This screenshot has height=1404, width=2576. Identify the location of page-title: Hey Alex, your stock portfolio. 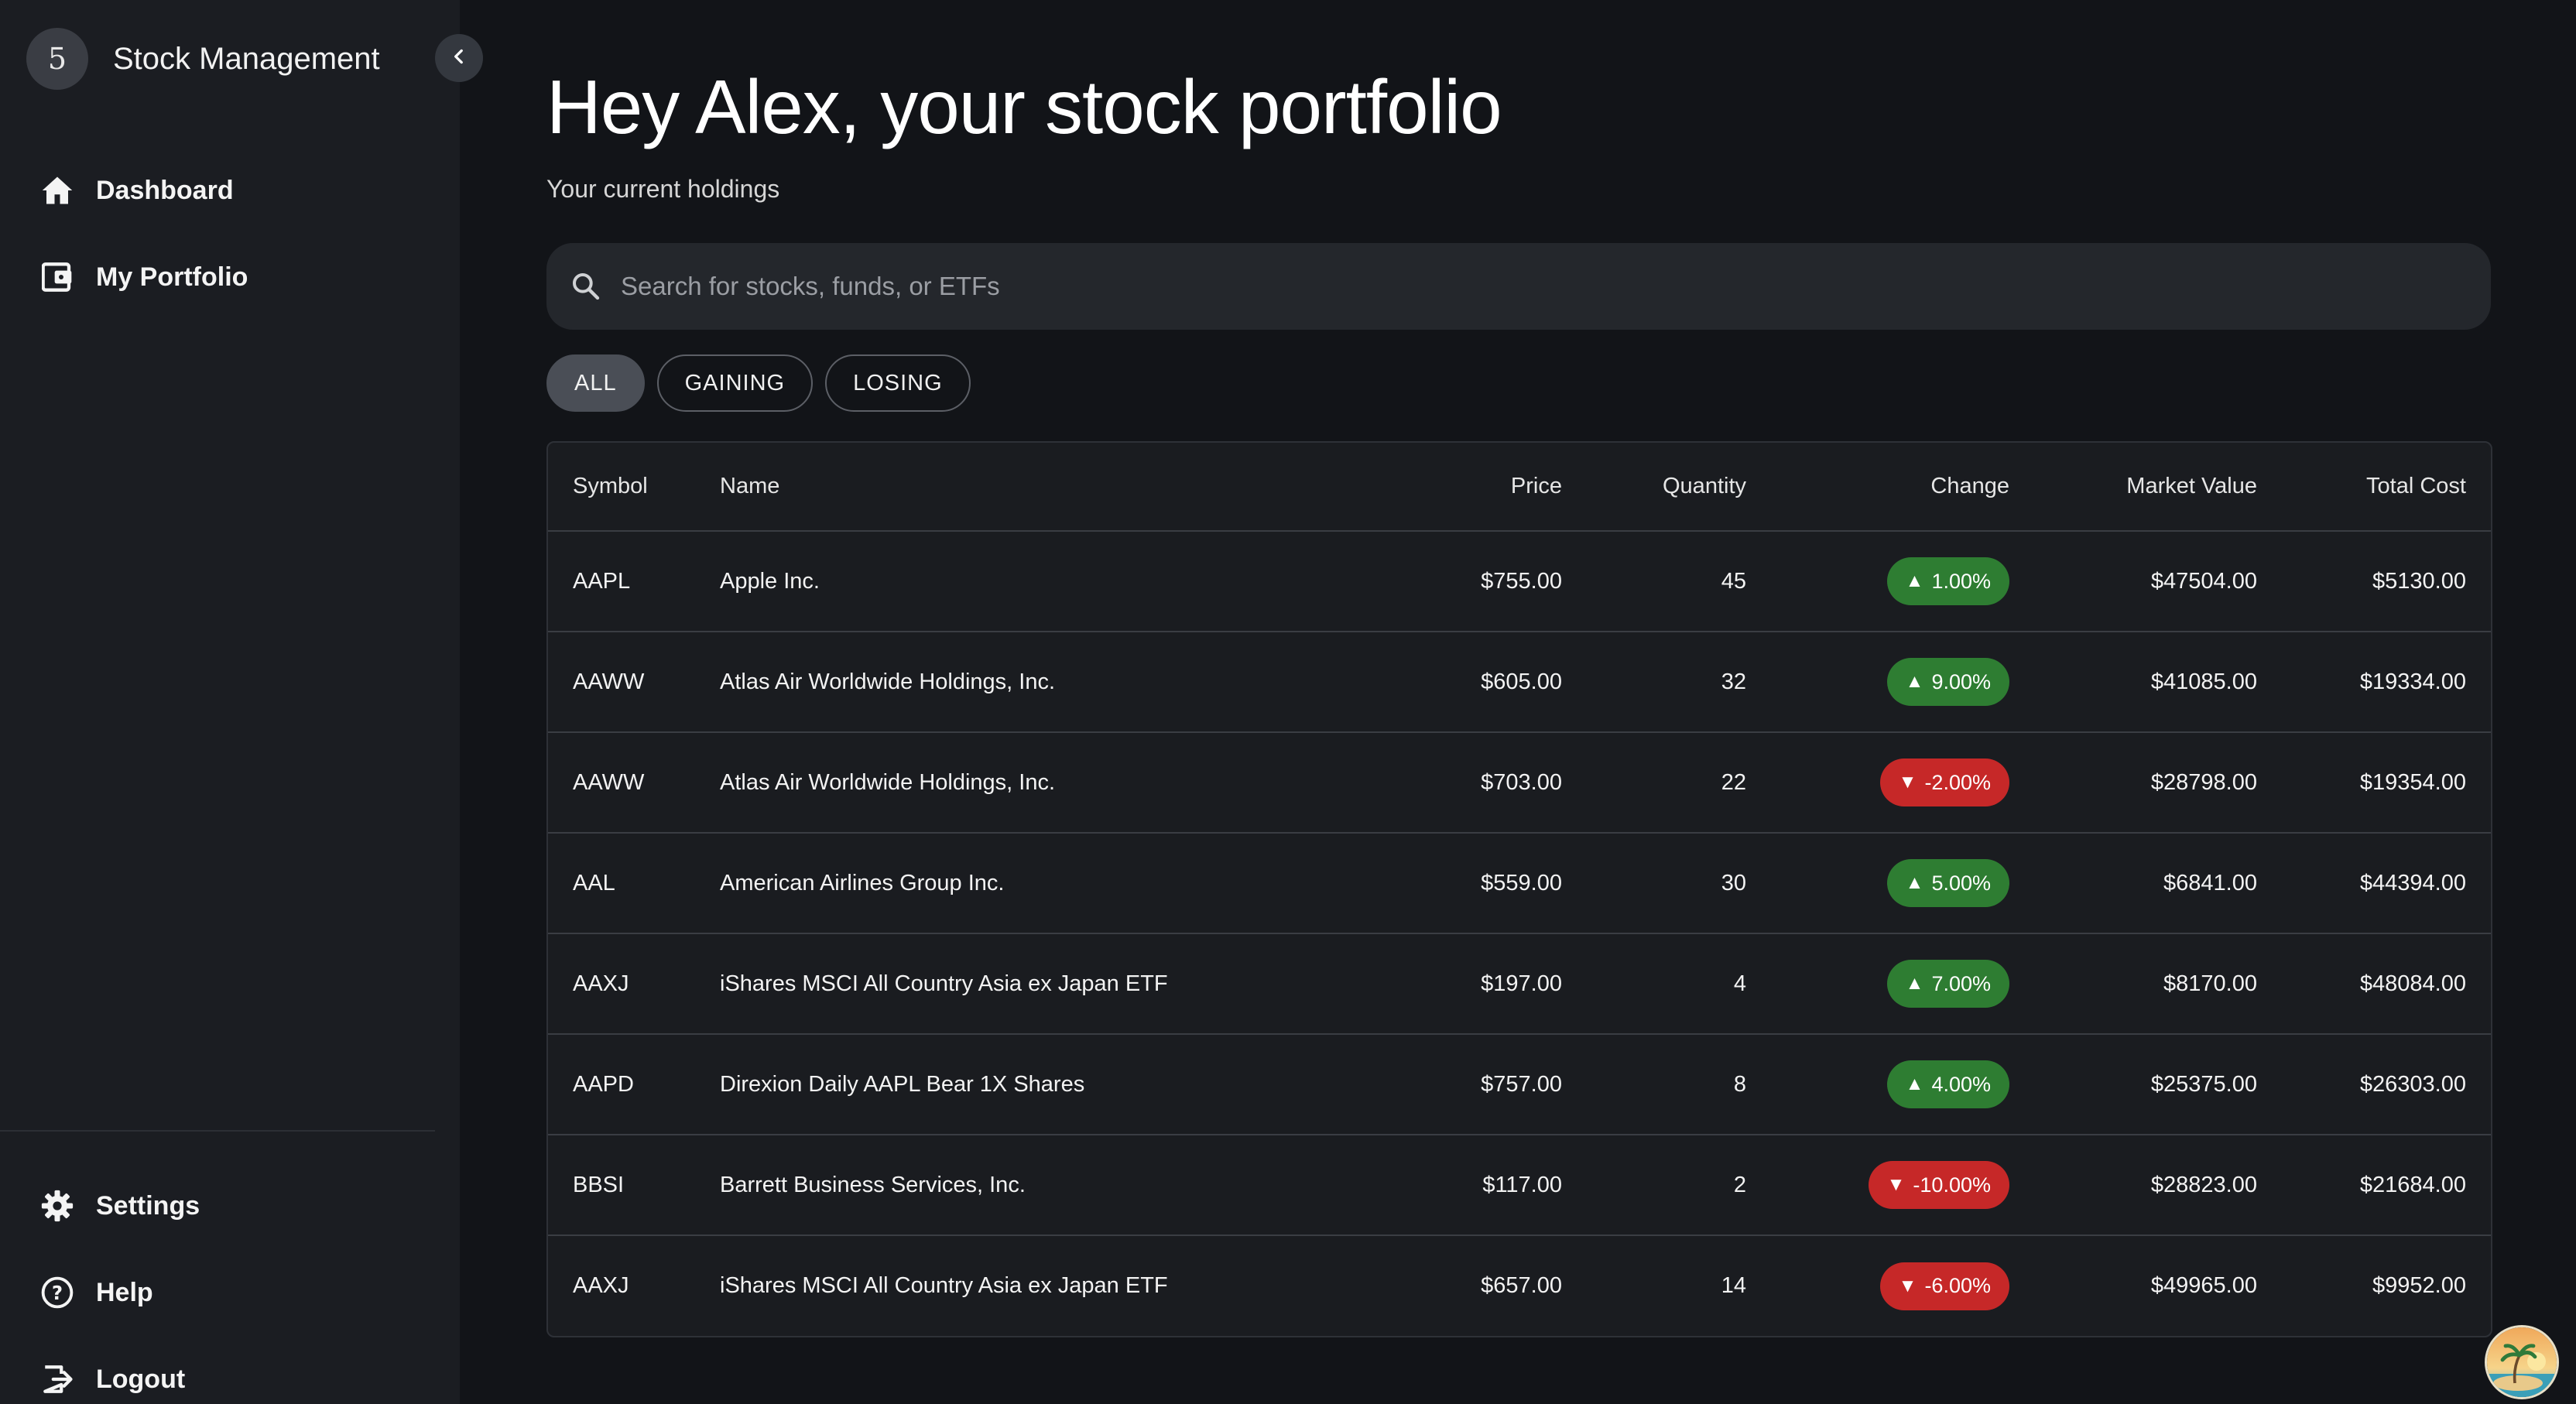
(1024, 106).